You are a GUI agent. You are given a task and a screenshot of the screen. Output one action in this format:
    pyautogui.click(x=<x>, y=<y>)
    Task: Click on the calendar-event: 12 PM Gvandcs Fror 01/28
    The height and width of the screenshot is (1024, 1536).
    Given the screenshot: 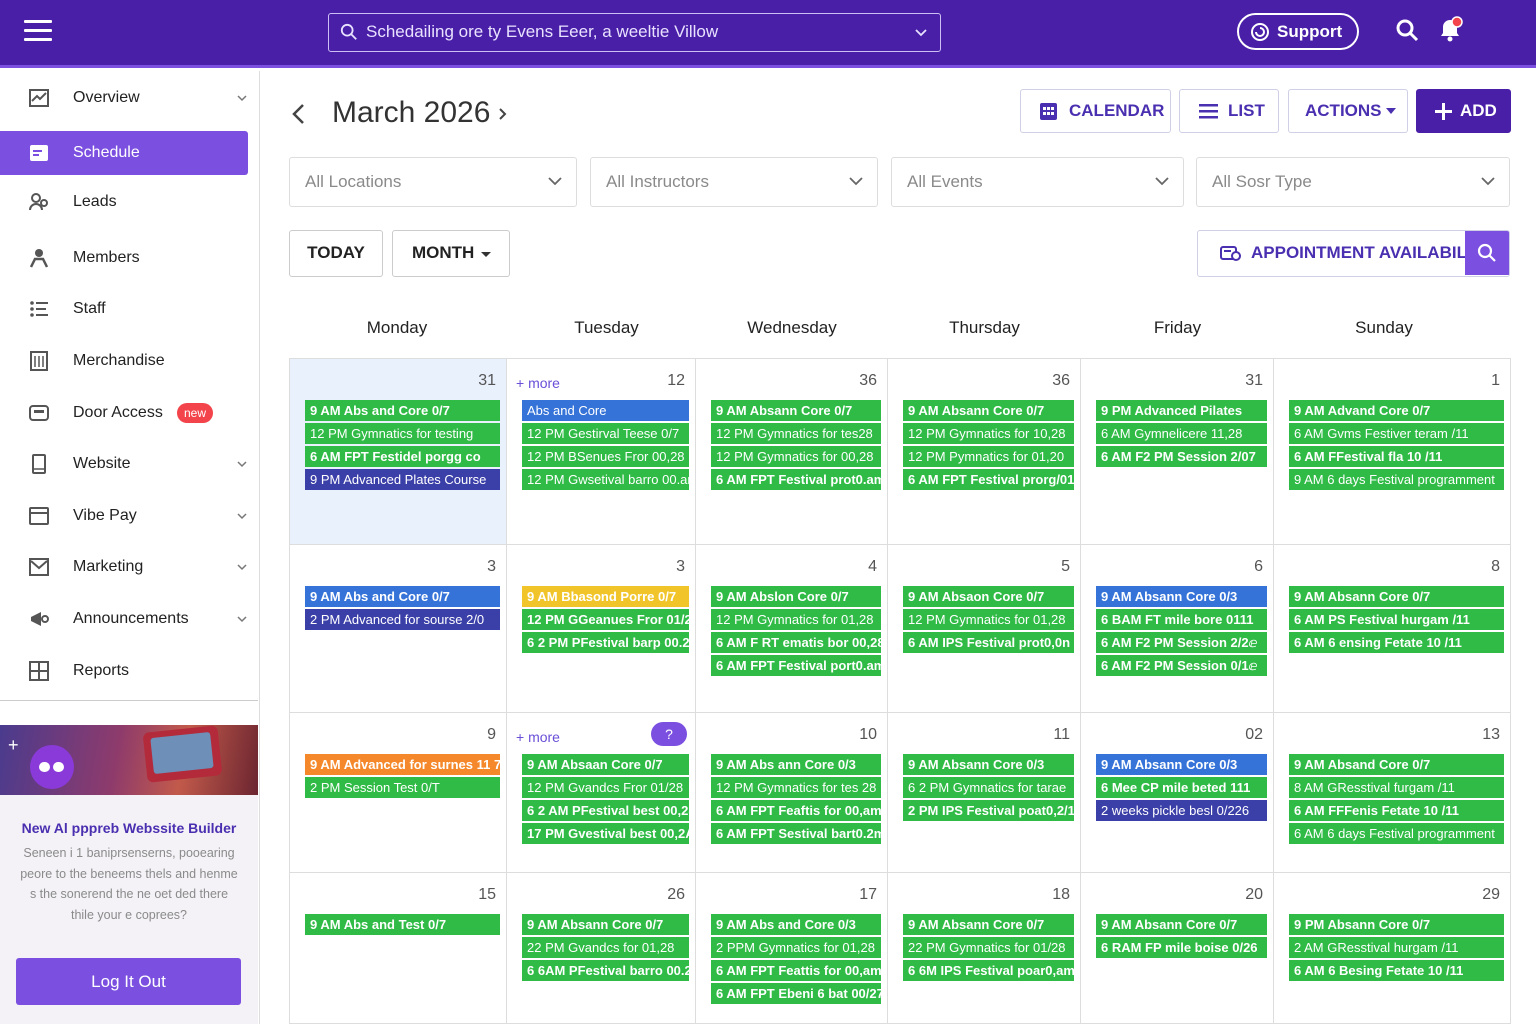 What is the action you would take?
    pyautogui.click(x=605, y=787)
    